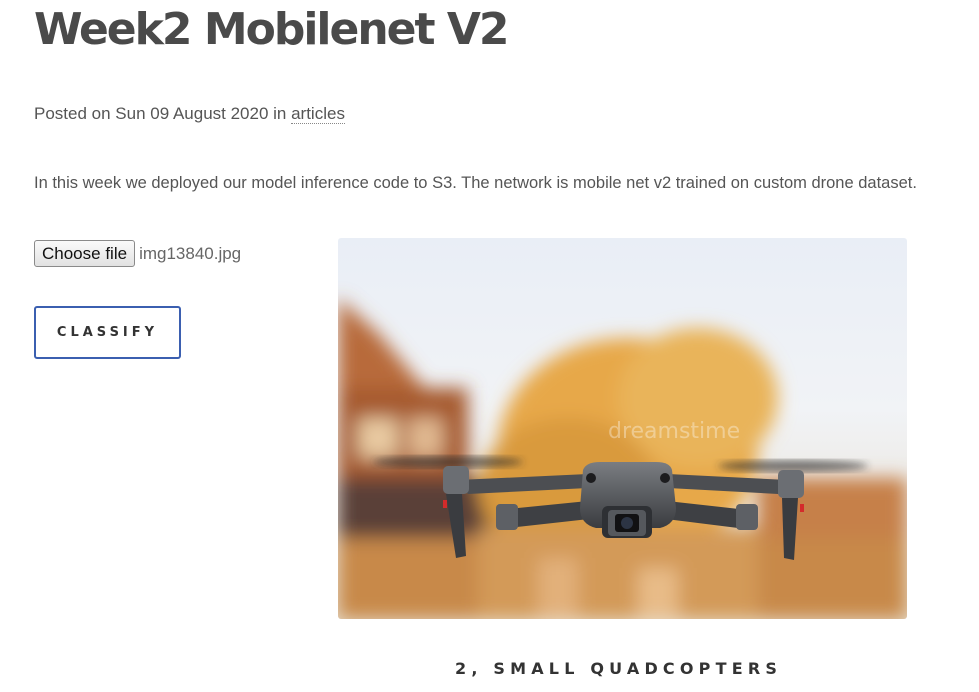 The image size is (979, 692). What do you see at coordinates (163, 113) in the screenshot?
I see `posted-date: Posted on Sun 09 August 2020 in` at bounding box center [163, 113].